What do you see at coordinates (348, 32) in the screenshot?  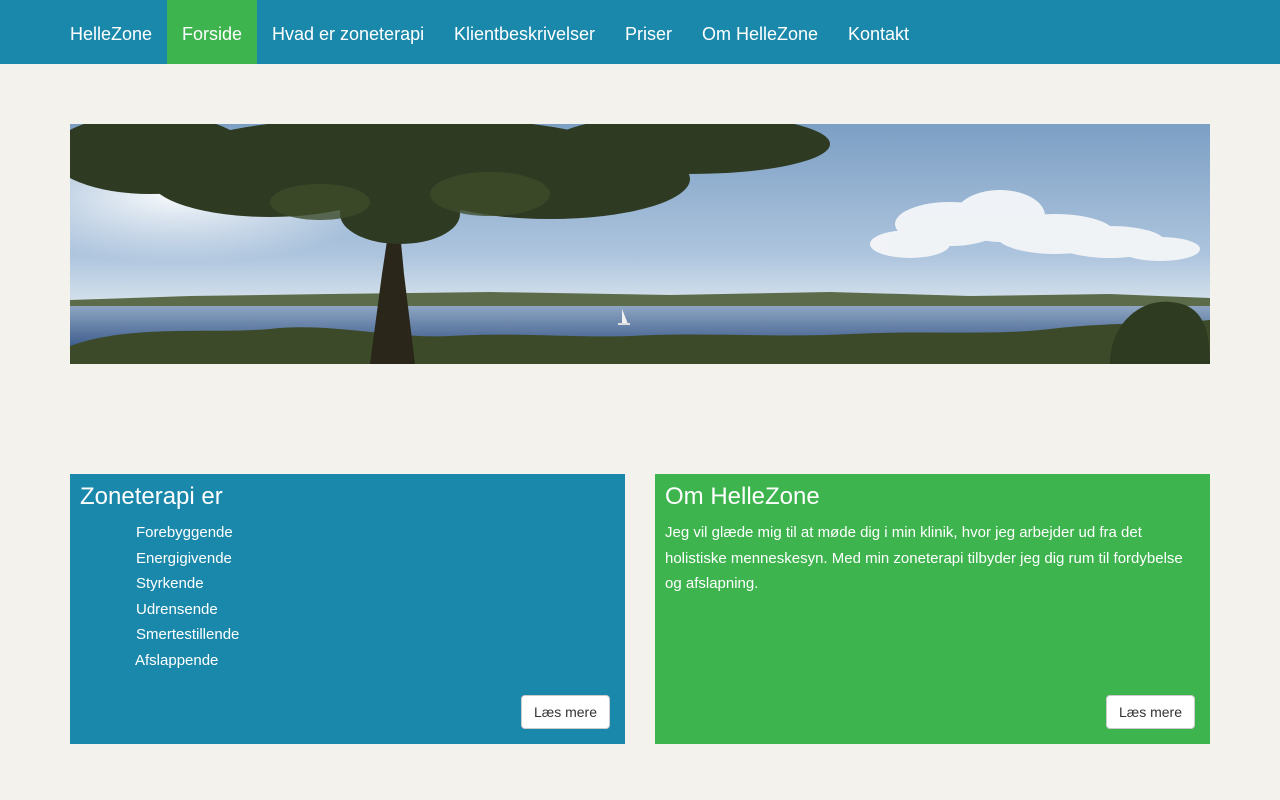 I see `nav-item-hvad-er-zoneterapi: Hvad er zoneterapi` at bounding box center [348, 32].